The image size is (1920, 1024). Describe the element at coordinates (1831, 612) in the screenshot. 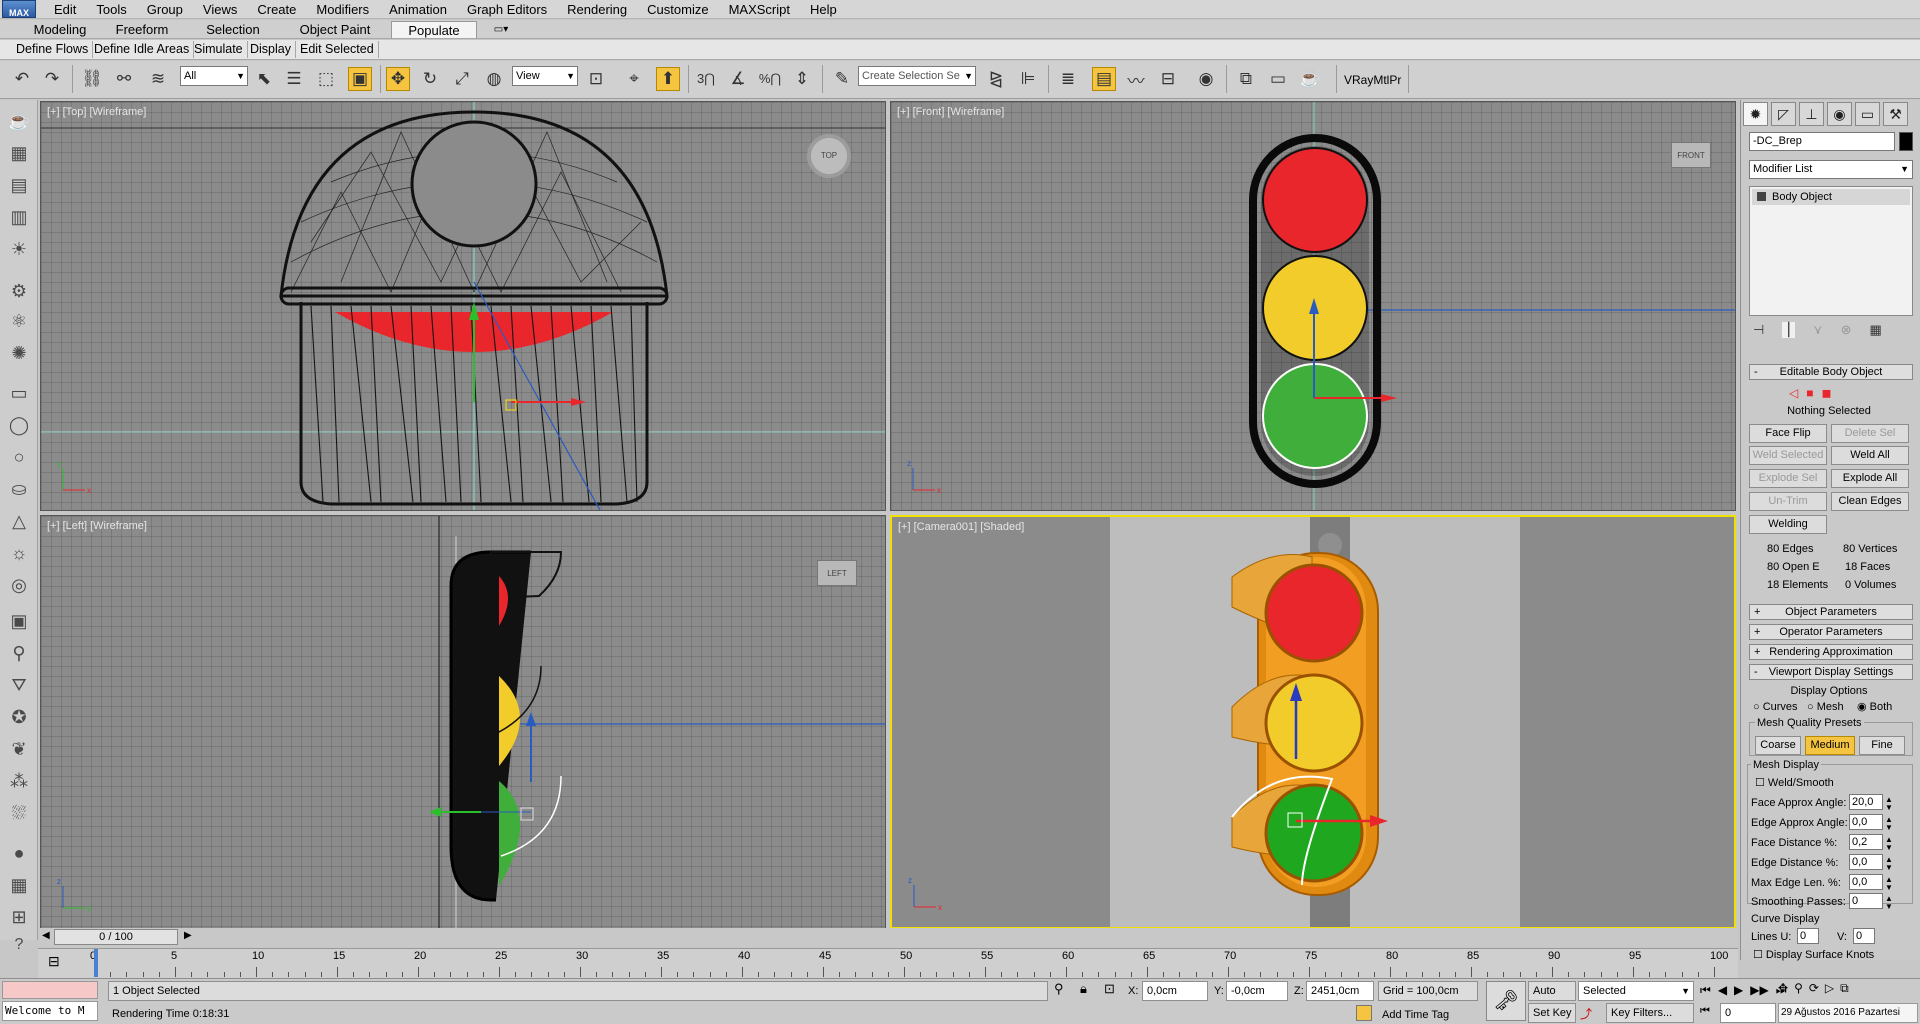

I see `rollout-object-parameters: + Object Parameters` at that location.